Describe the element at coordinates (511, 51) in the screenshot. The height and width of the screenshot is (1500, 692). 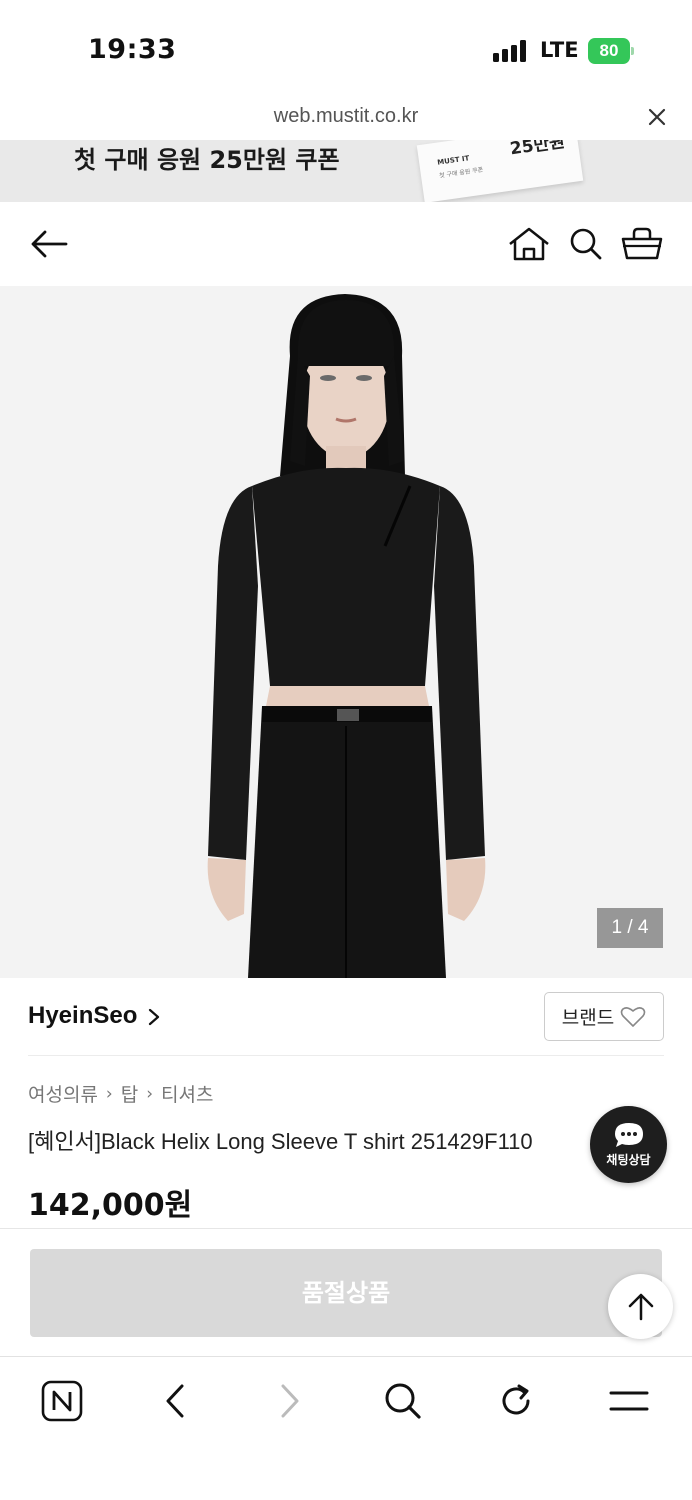
I see `signal-icon` at that location.